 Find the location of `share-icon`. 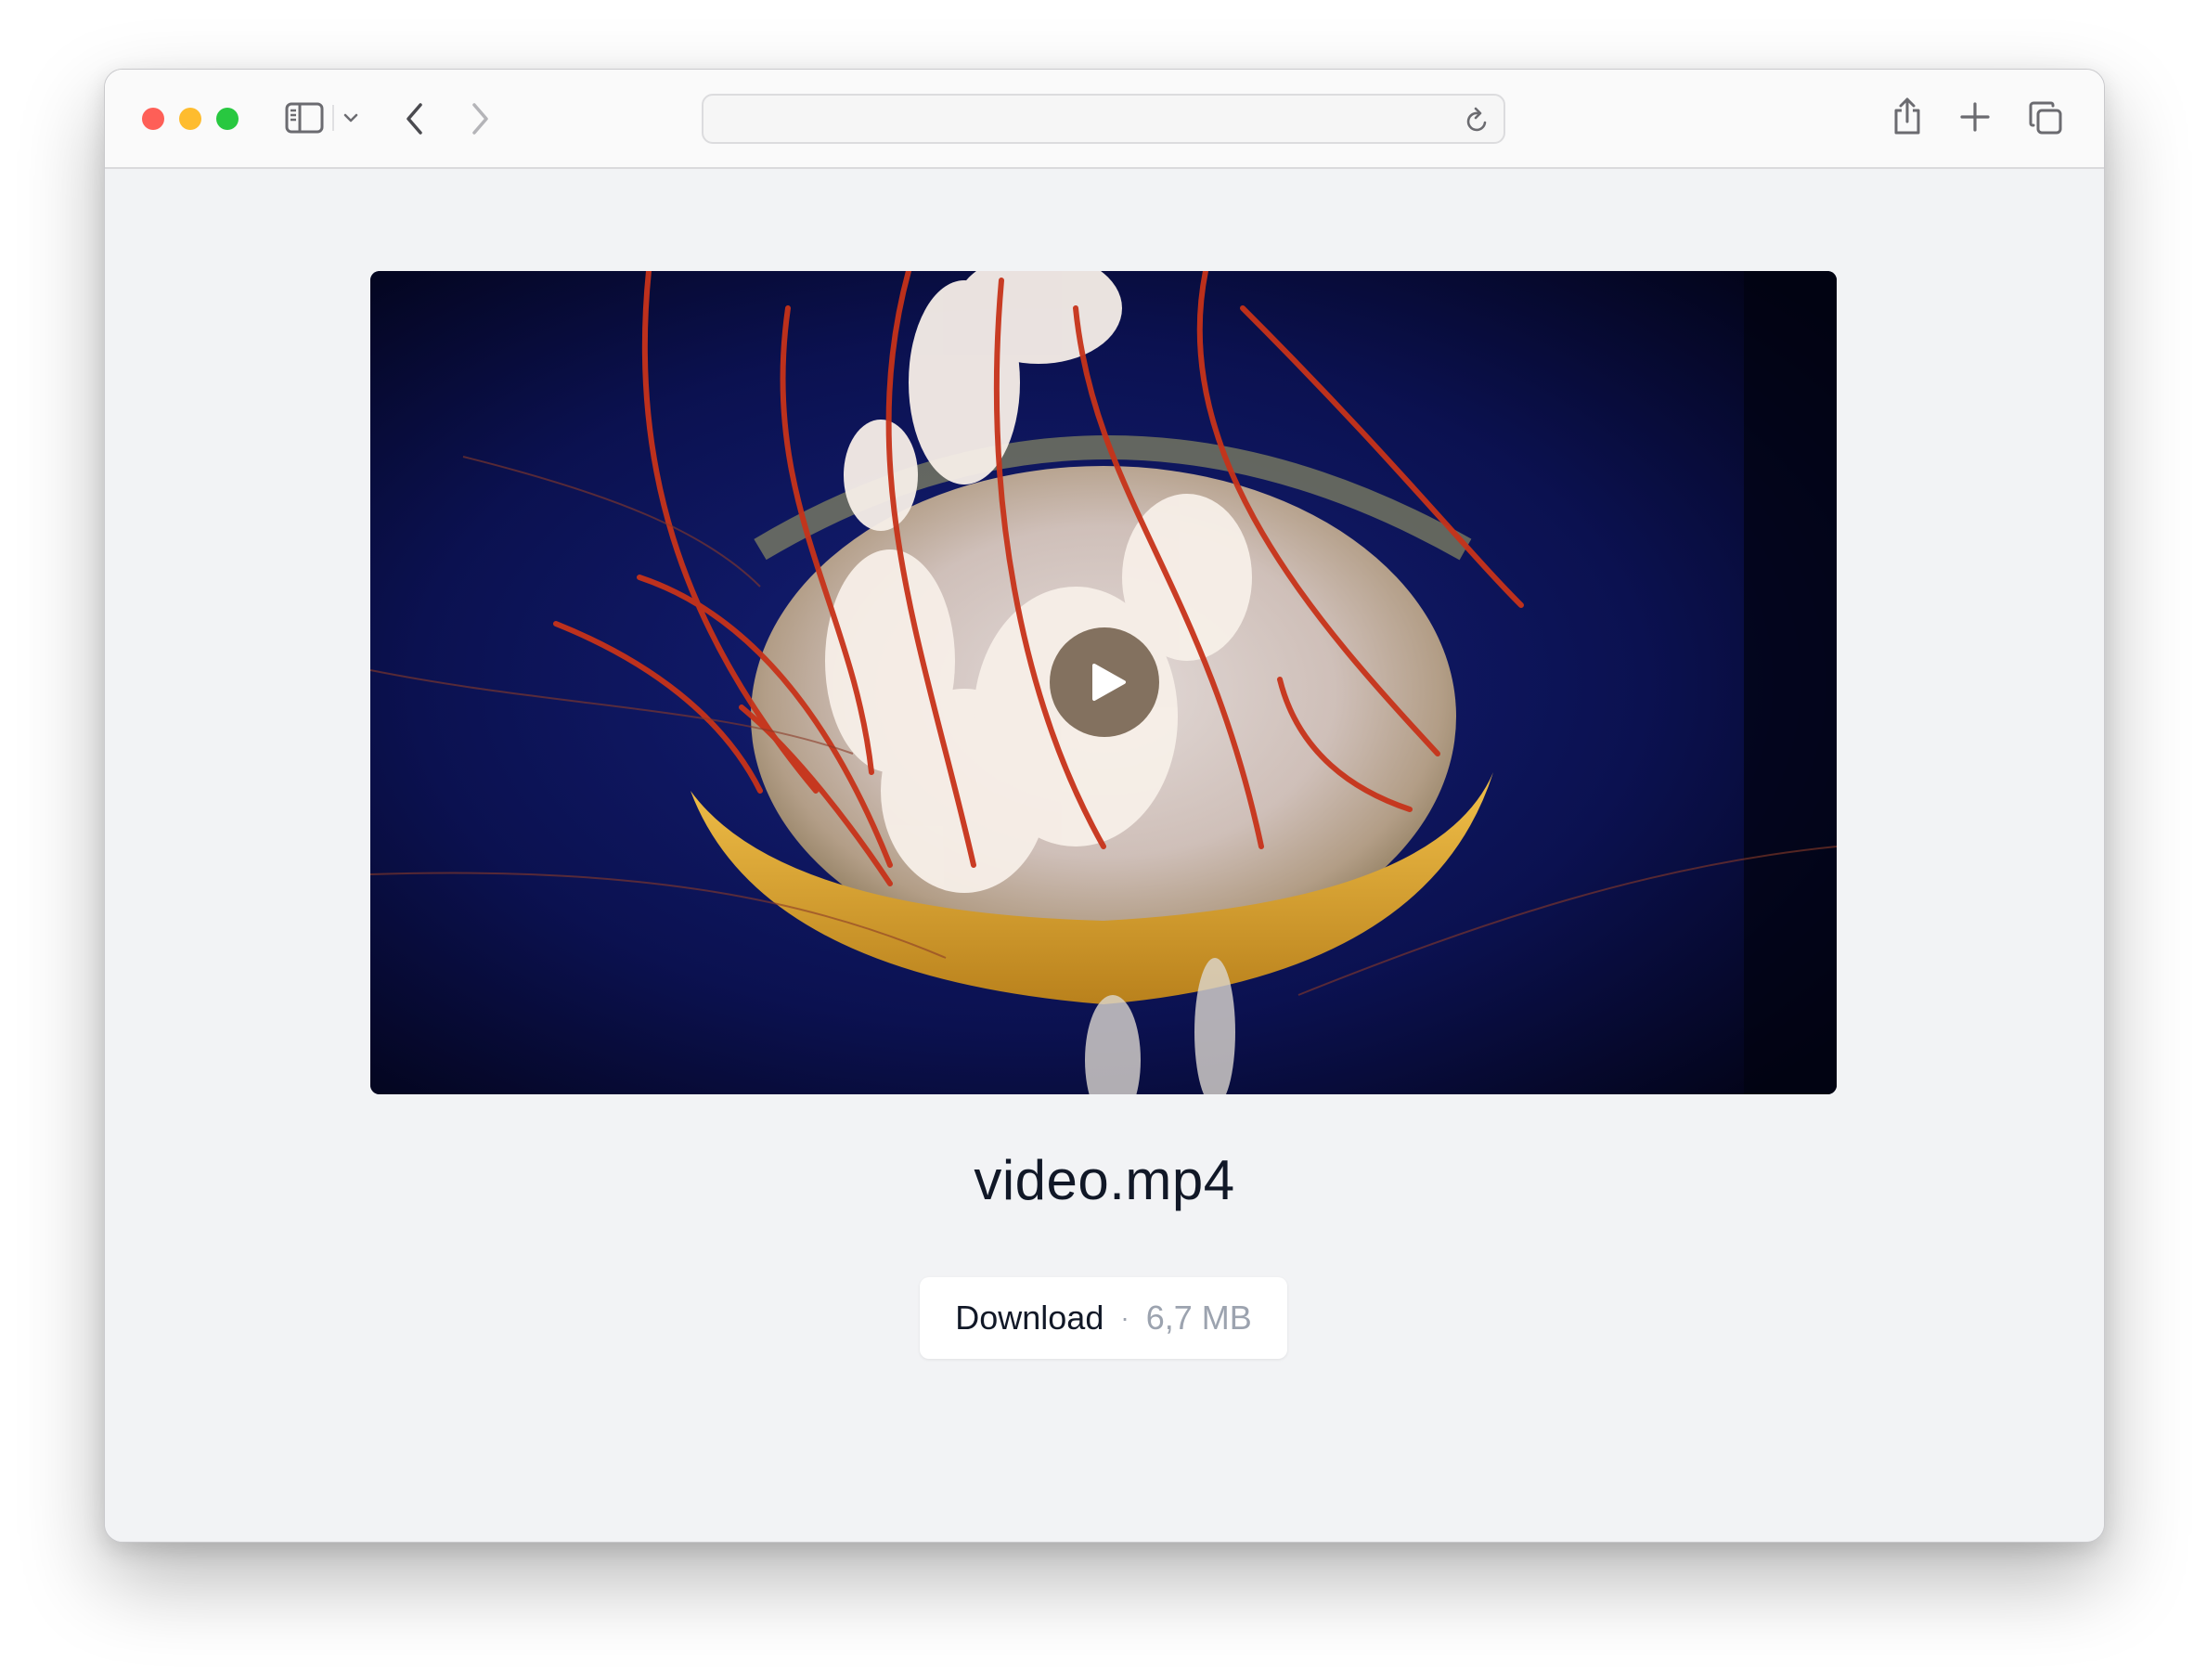

share-icon is located at coordinates (1908, 116).